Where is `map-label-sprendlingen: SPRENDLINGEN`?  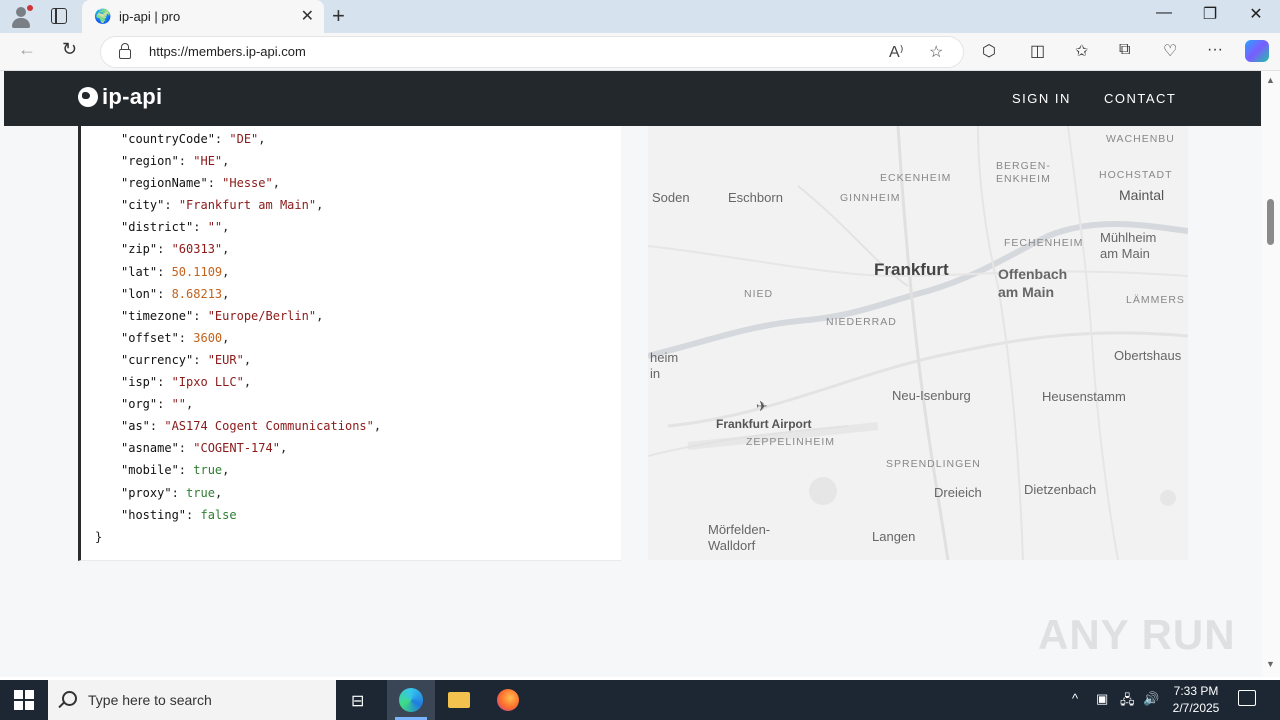
map-label-sprendlingen: SPRENDLINGEN is located at coordinates (933, 464).